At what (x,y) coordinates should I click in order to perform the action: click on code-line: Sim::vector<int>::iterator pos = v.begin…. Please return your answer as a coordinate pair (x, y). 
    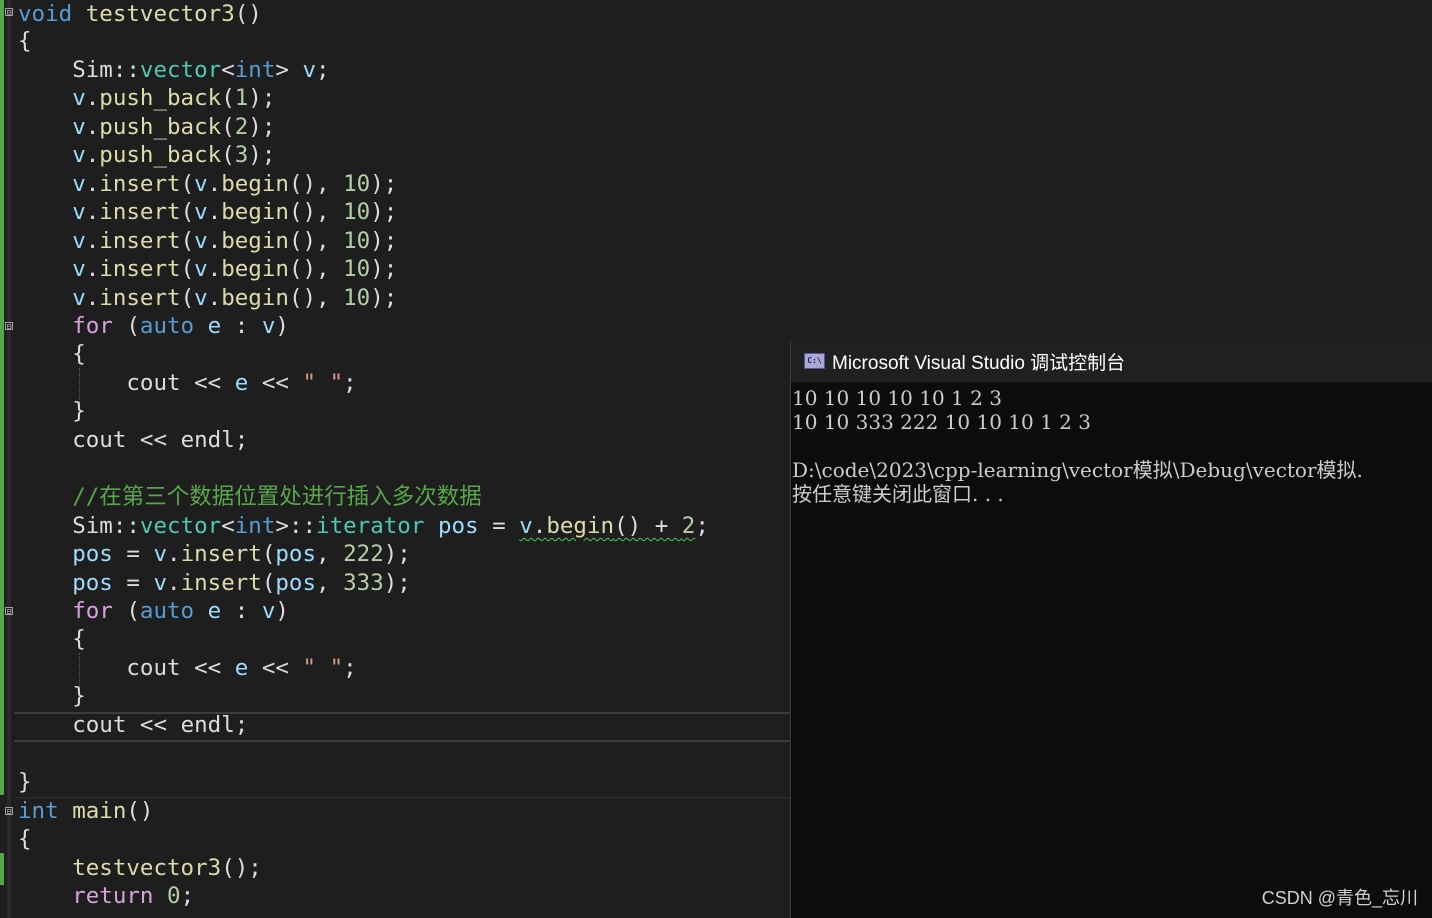
    Looking at the image, I should click on (363, 526).